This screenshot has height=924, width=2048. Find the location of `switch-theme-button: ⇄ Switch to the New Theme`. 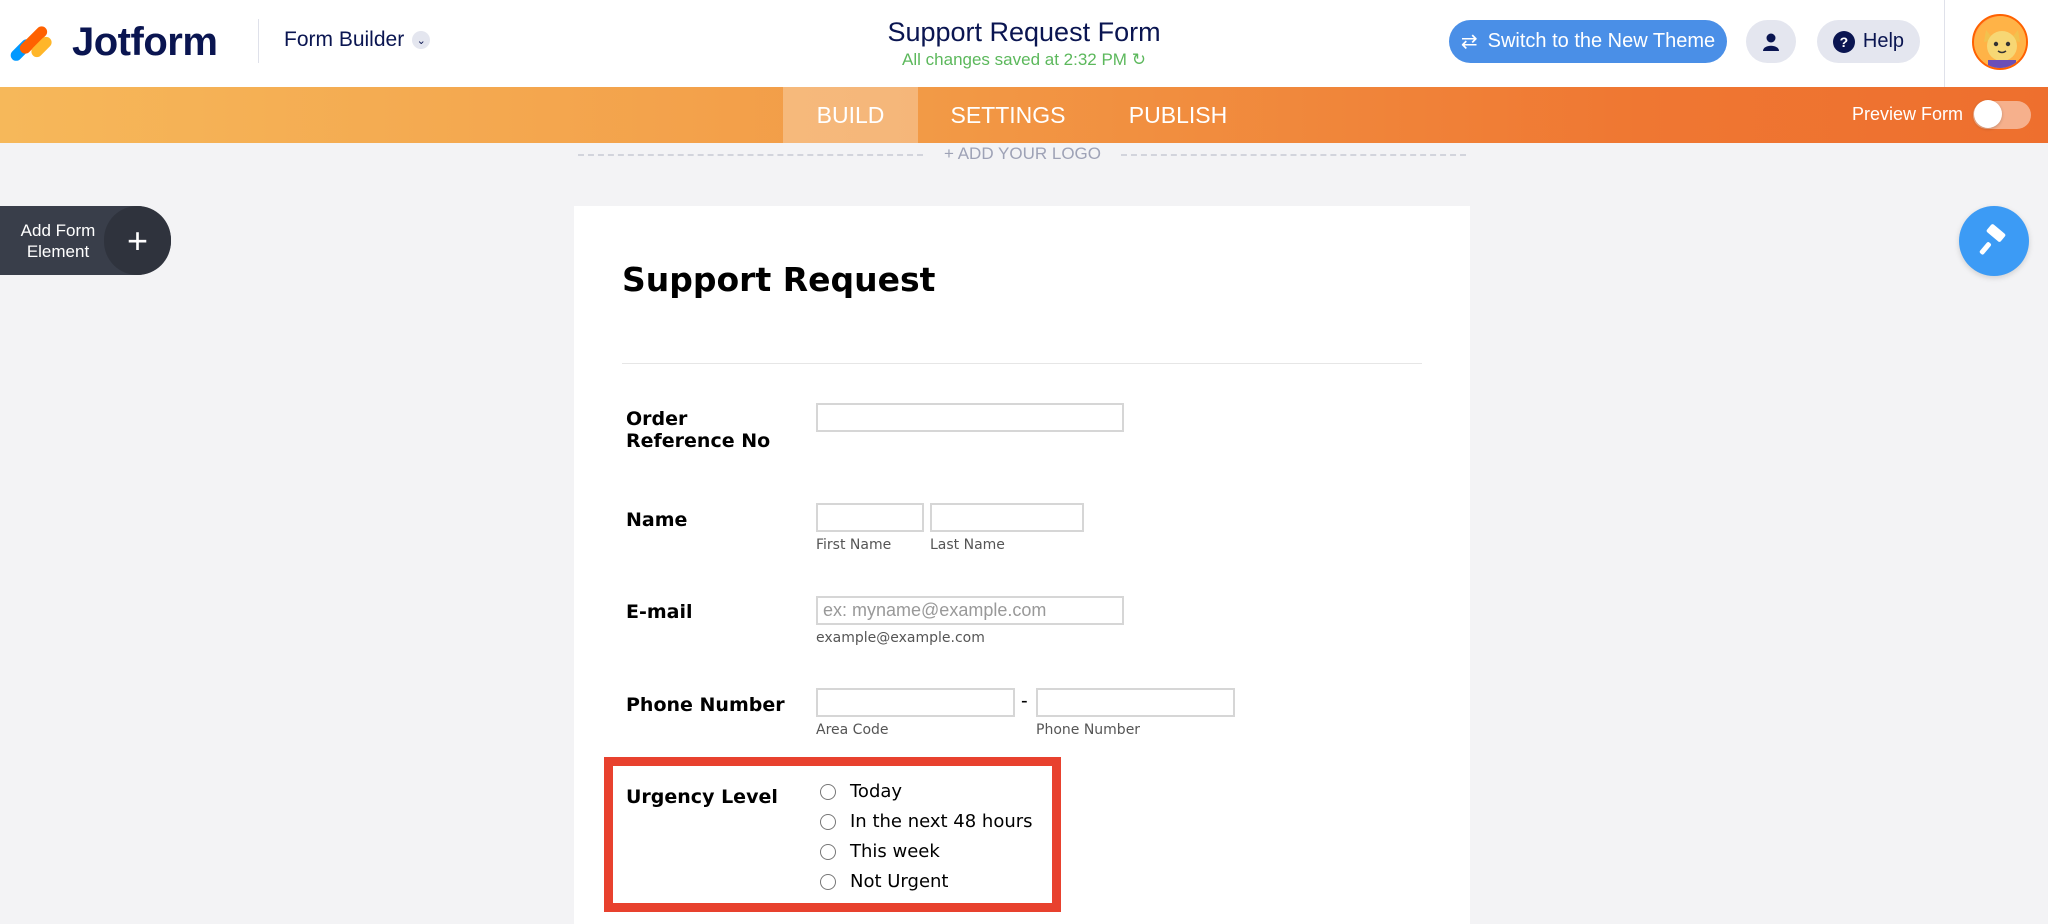

switch-theme-button: ⇄ Switch to the New Theme is located at coordinates (1588, 41).